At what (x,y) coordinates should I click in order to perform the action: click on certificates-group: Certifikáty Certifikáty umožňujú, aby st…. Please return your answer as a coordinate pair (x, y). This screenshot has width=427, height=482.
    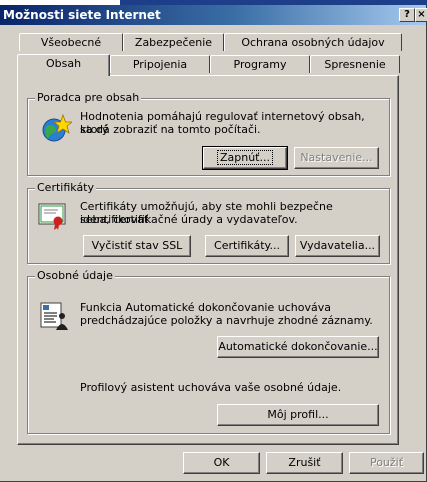
    Looking at the image, I should click on (208, 222).